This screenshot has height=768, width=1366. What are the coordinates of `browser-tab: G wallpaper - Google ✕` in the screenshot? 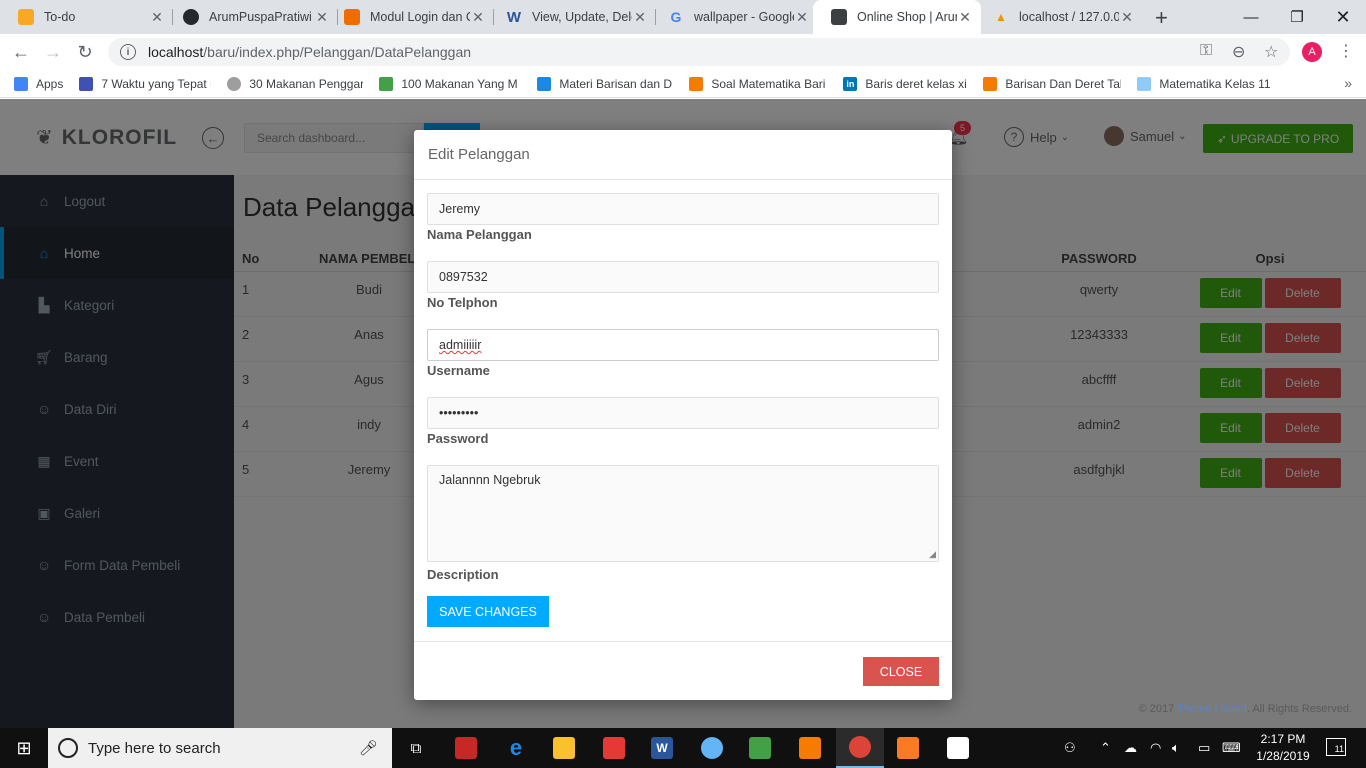 It's located at (734, 17).